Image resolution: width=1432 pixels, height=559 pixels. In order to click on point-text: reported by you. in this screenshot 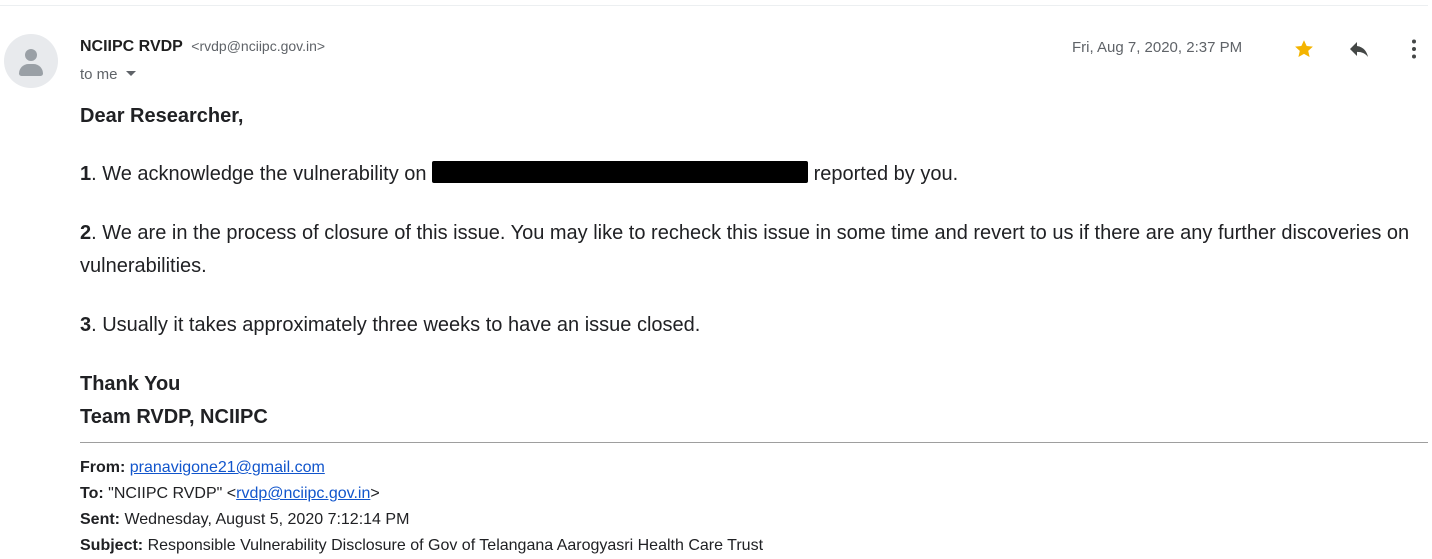, I will do `click(883, 174)`.